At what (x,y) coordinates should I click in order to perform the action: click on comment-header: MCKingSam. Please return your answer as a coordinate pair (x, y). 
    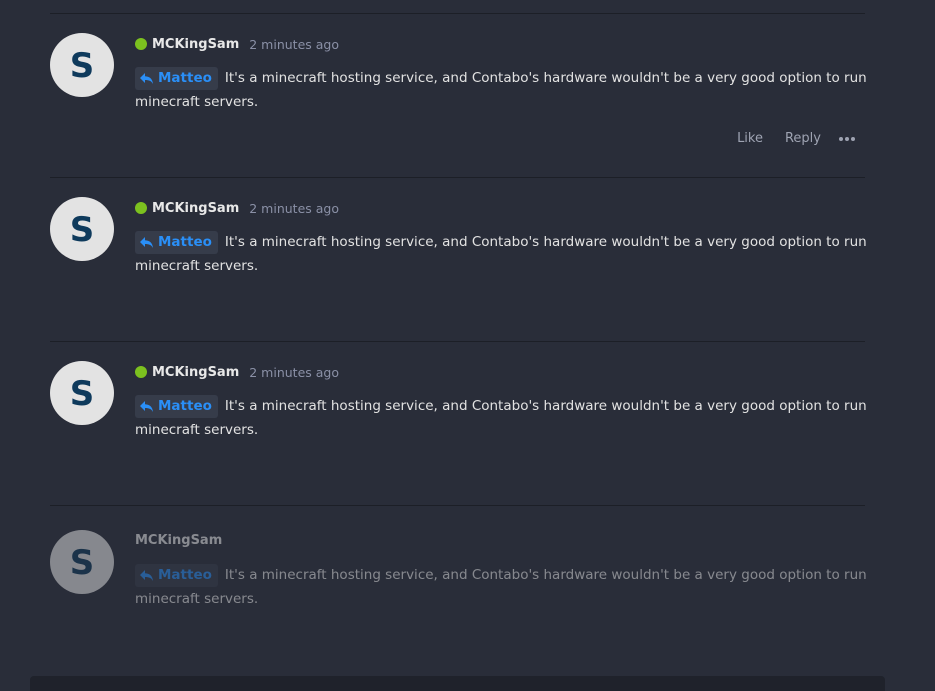
    Looking at the image, I should click on (178, 540).